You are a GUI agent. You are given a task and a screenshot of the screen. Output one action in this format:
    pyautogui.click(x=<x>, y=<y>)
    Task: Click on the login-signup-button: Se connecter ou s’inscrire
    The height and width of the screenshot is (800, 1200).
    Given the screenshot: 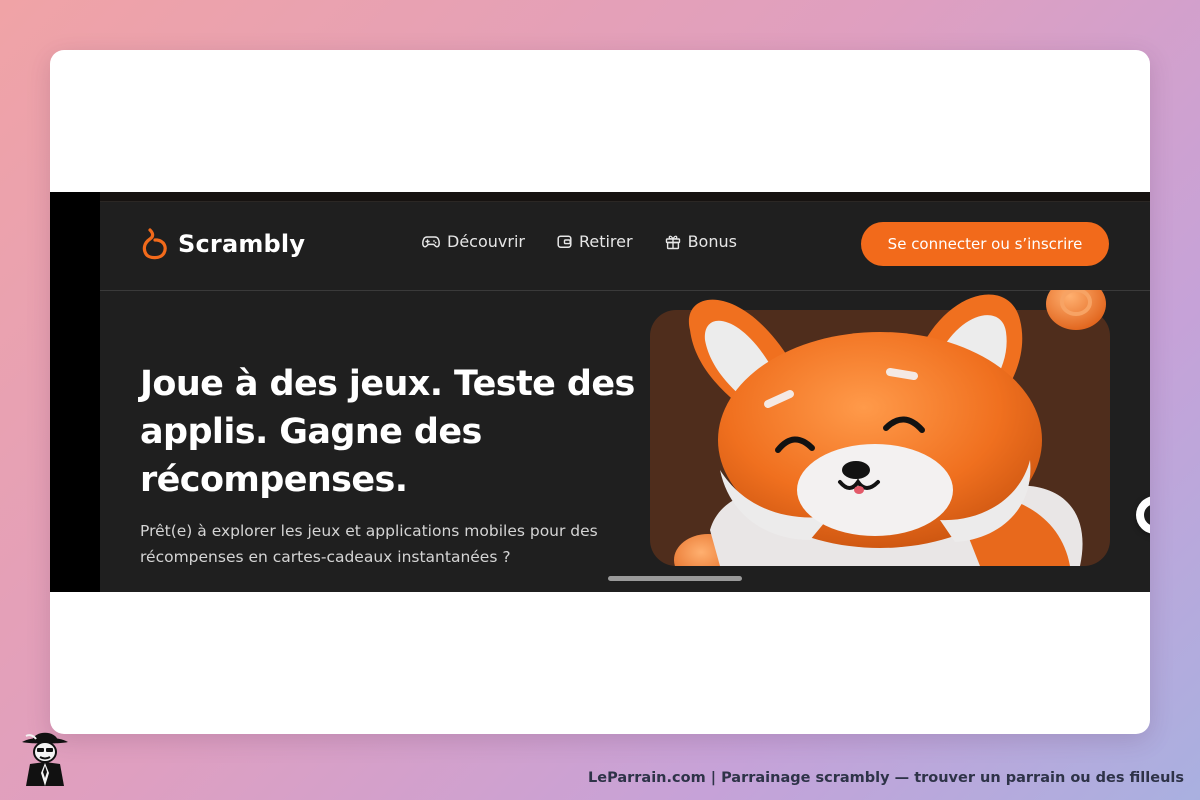 What is the action you would take?
    pyautogui.click(x=985, y=244)
    